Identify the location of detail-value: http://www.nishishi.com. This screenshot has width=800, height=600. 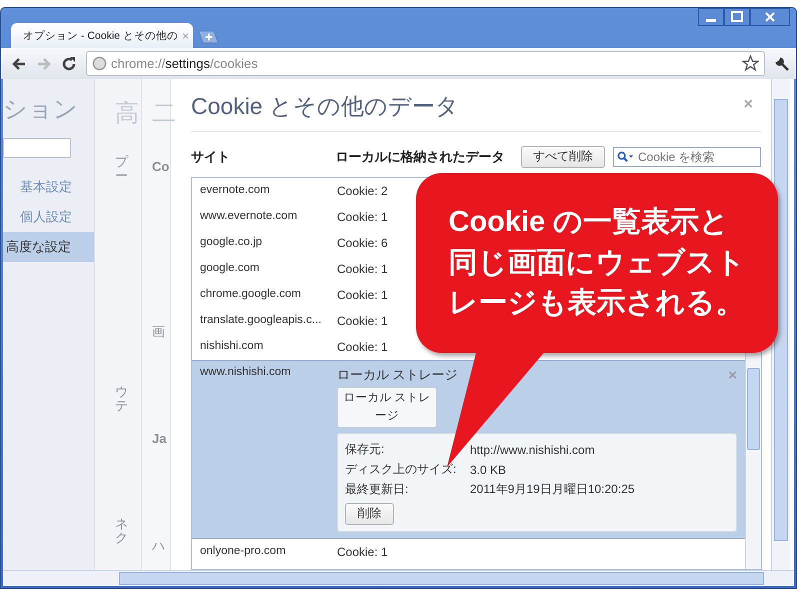
(532, 449).